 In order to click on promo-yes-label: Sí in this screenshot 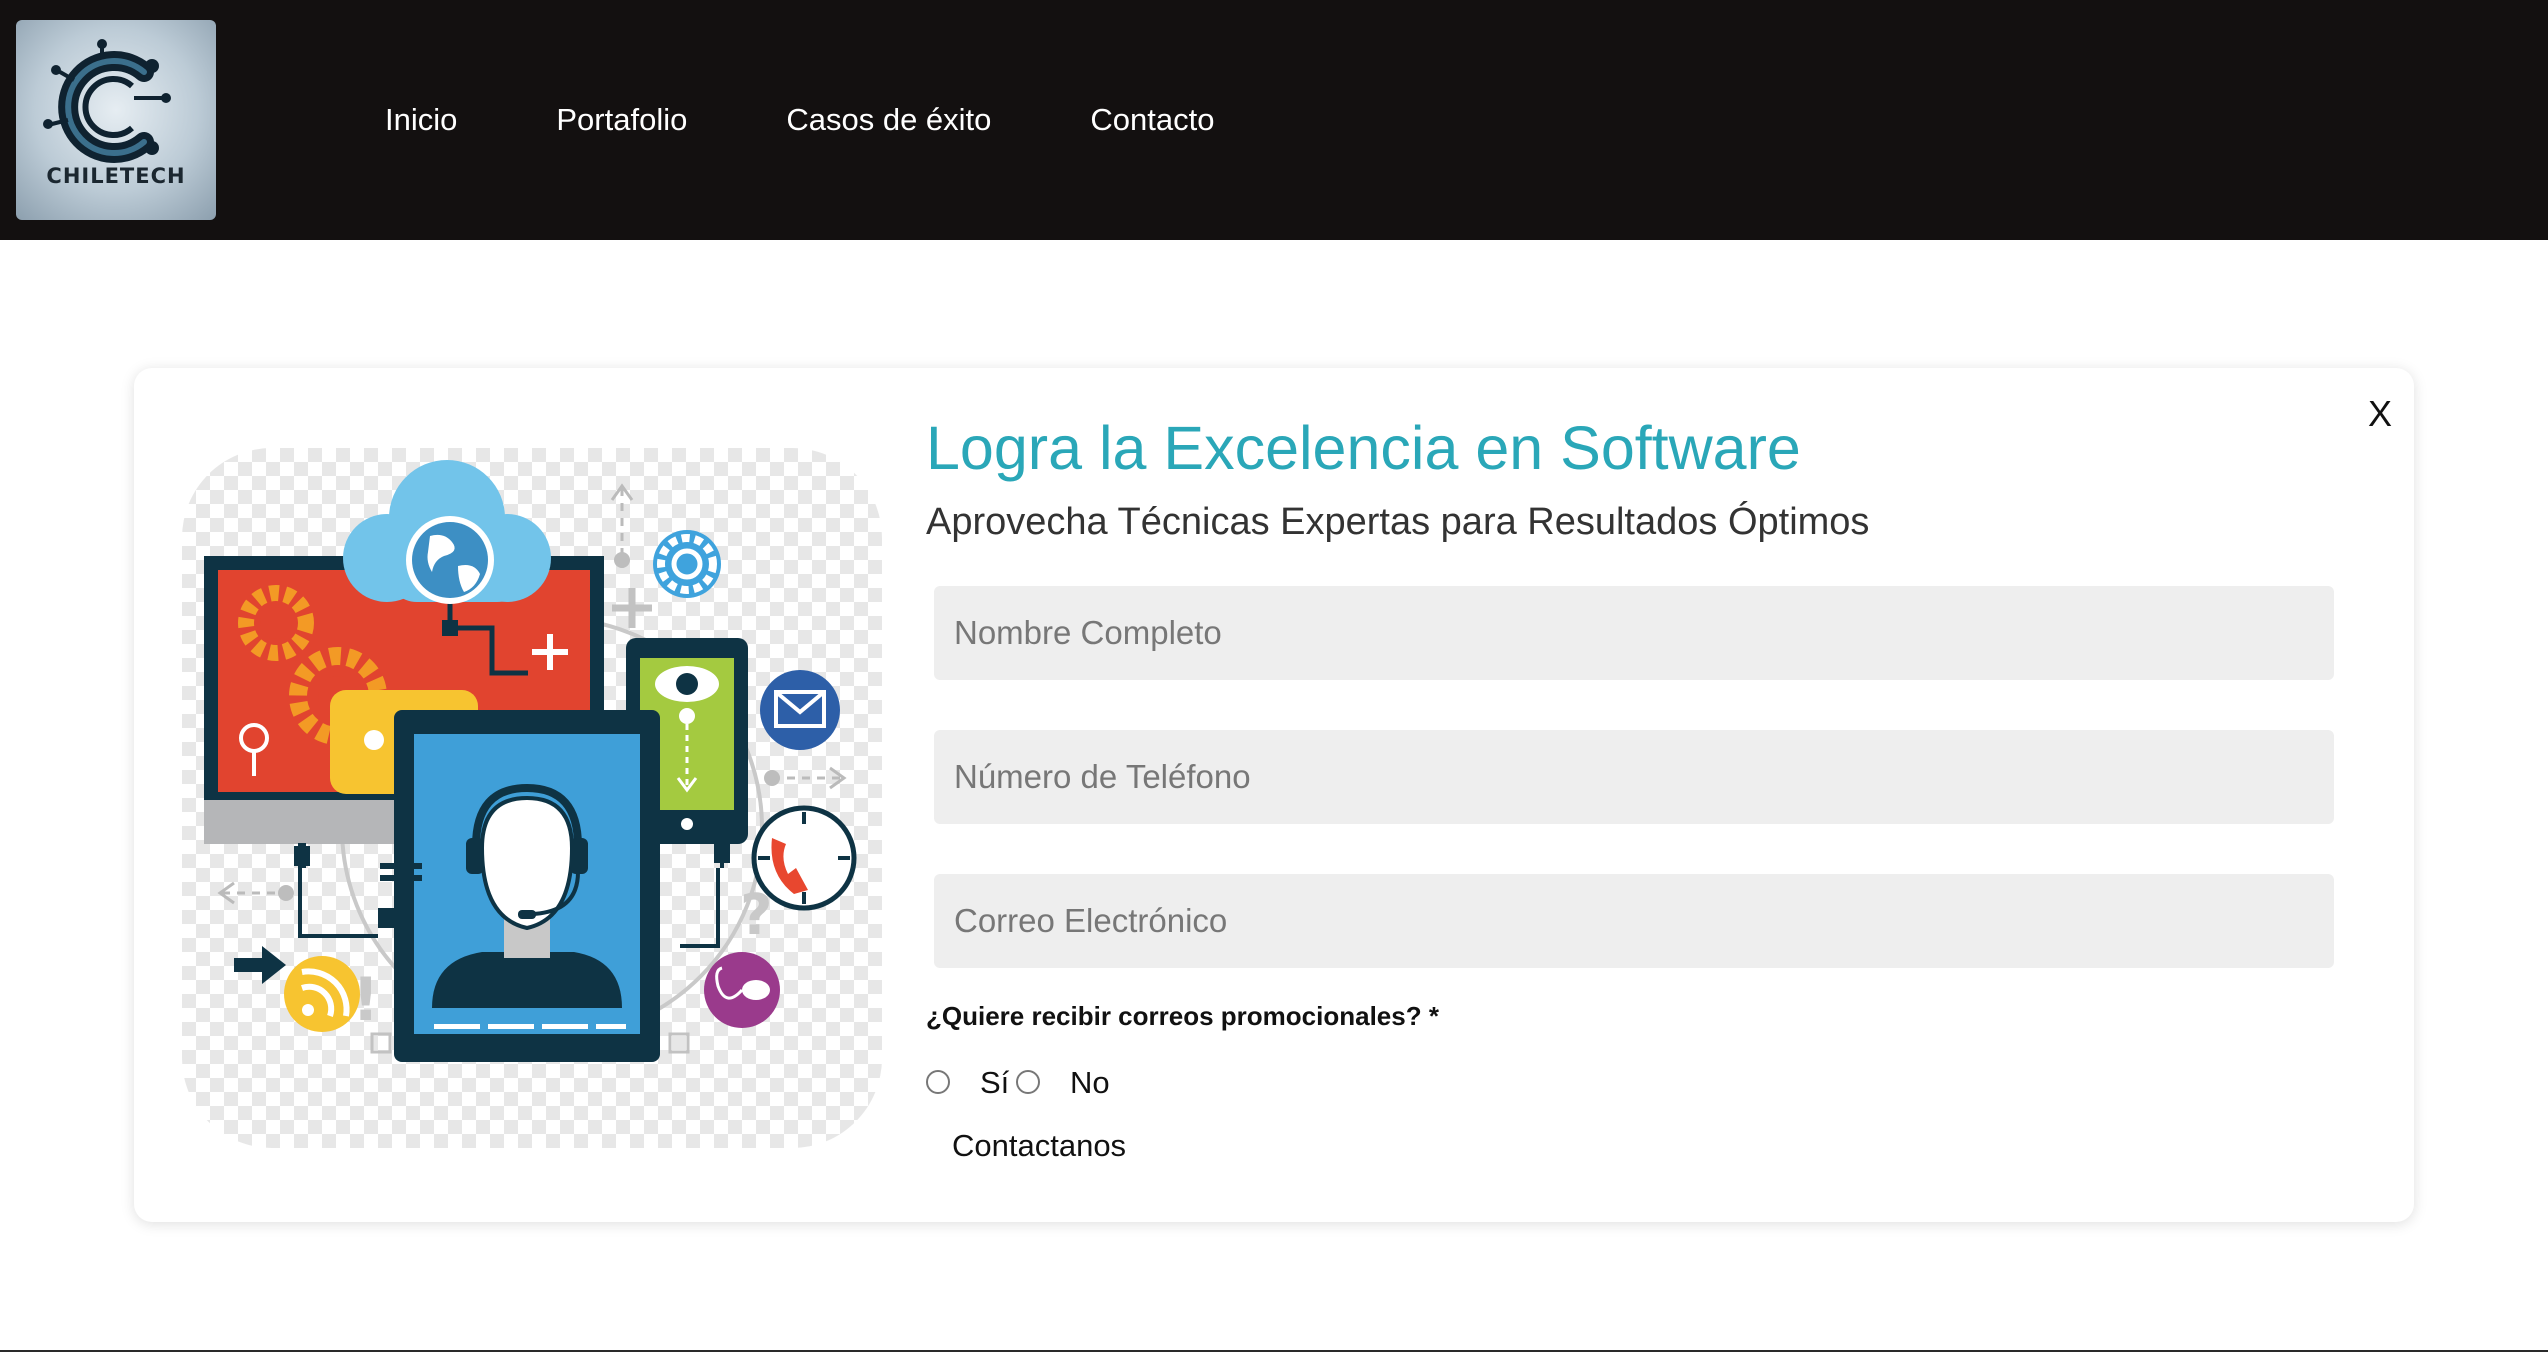, I will do `click(995, 1082)`.